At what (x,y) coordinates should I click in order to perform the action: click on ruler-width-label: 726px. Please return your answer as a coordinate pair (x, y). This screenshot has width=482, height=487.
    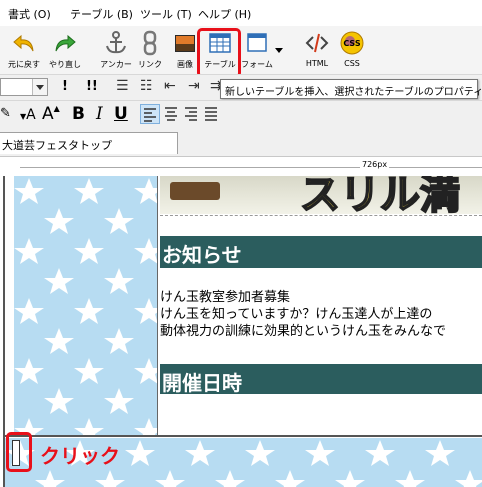
    Looking at the image, I should click on (375, 164).